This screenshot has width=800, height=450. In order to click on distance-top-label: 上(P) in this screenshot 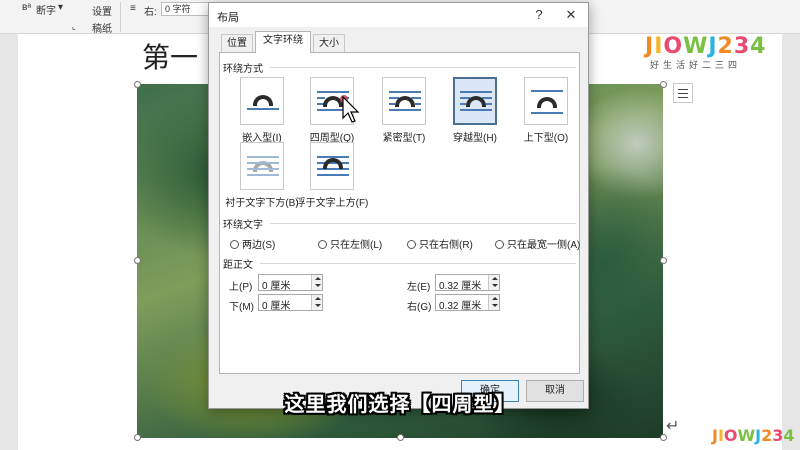, I will do `click(241, 287)`.